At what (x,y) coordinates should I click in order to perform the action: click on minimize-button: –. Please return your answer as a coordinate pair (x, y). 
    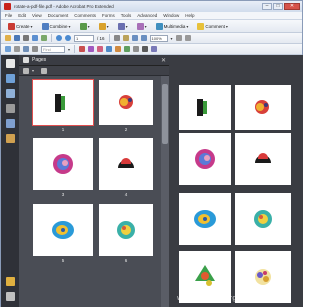
    Looking at the image, I should click on (267, 6).